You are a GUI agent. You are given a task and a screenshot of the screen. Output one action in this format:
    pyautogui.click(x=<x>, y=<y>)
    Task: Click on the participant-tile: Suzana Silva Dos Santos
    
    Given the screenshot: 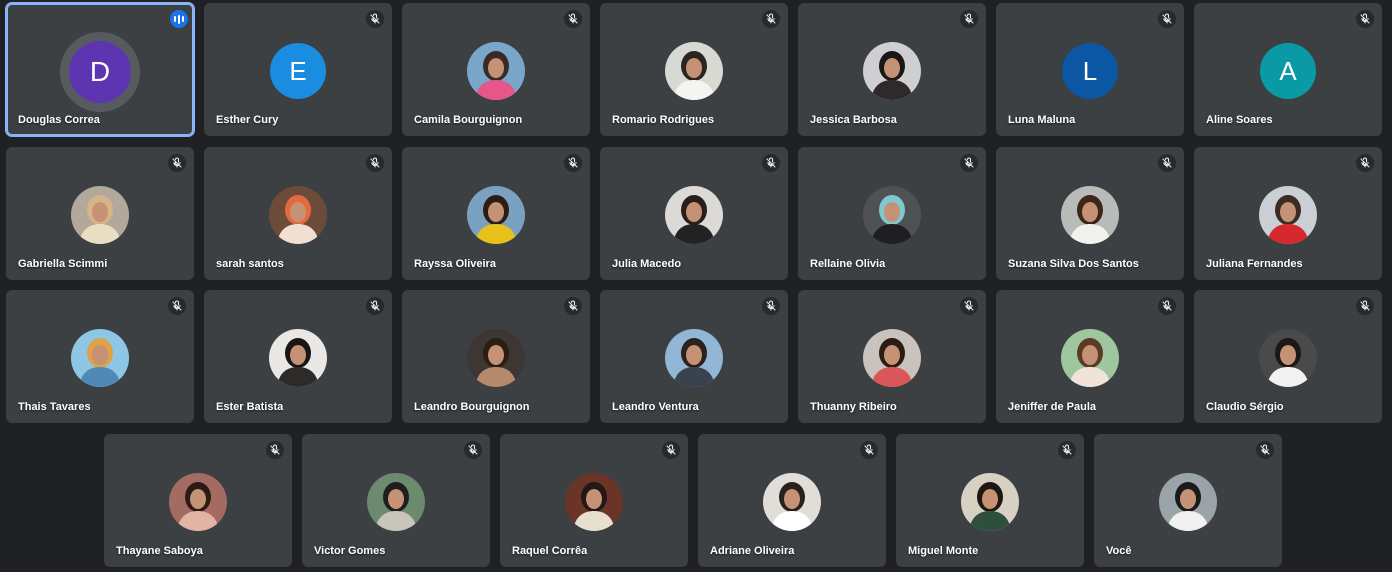 What is the action you would take?
    pyautogui.click(x=1090, y=213)
    